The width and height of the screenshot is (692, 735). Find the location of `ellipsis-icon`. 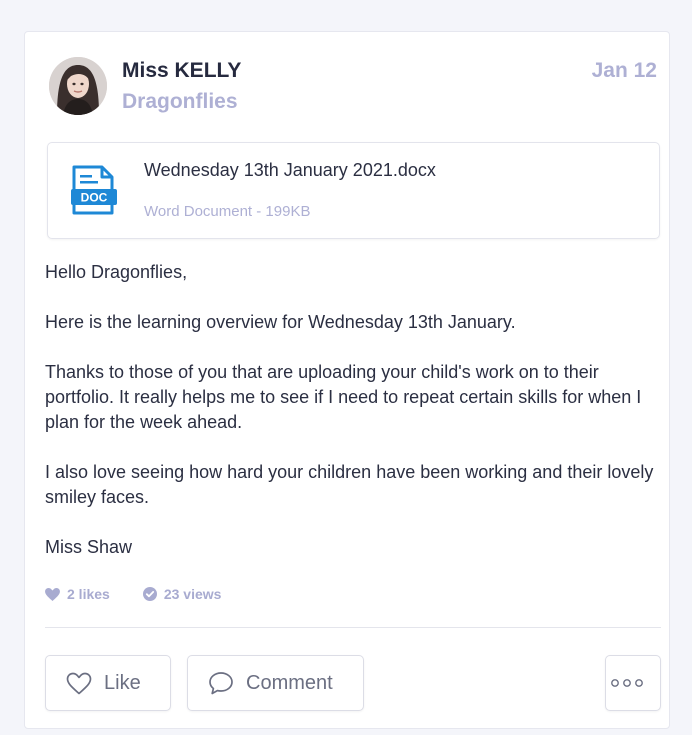

ellipsis-icon is located at coordinates (627, 683).